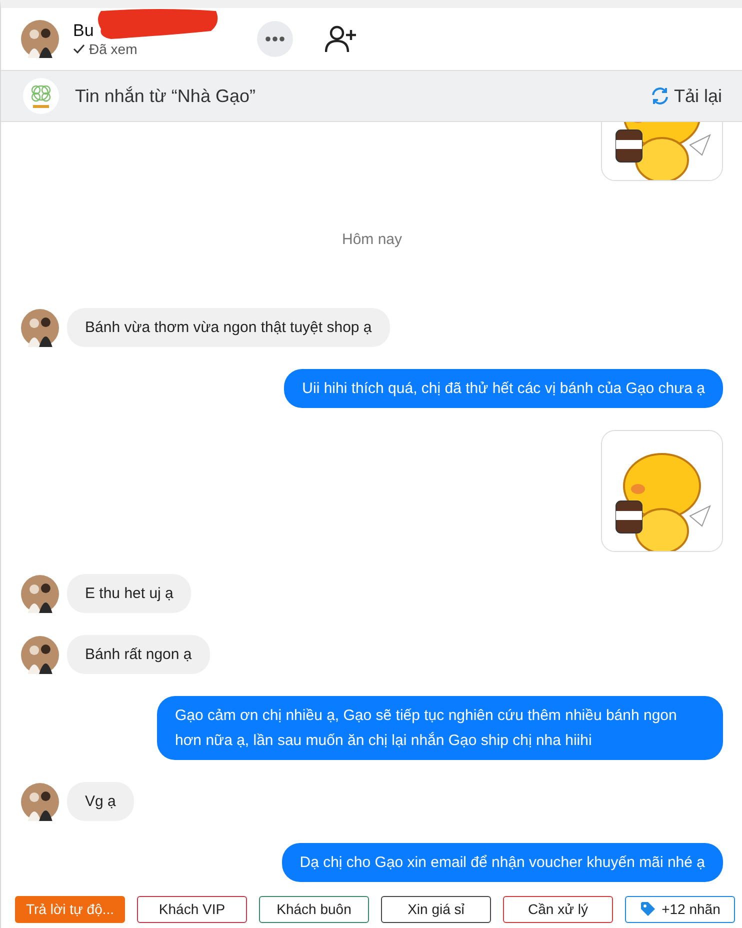 This screenshot has width=742, height=928. What do you see at coordinates (228, 327) in the screenshot?
I see `received-message: Bánh vừa thơm vừa ngon thật tuyệt shop ạ` at bounding box center [228, 327].